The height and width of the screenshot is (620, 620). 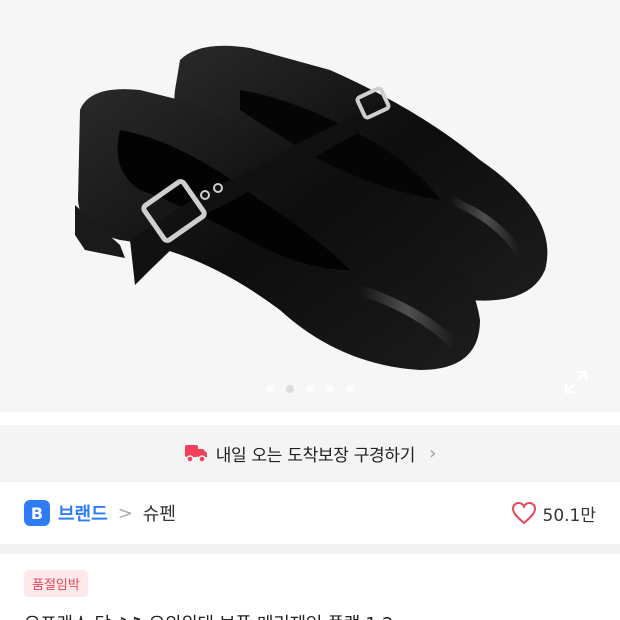 I want to click on like-count: 50.1만, so click(x=569, y=515).